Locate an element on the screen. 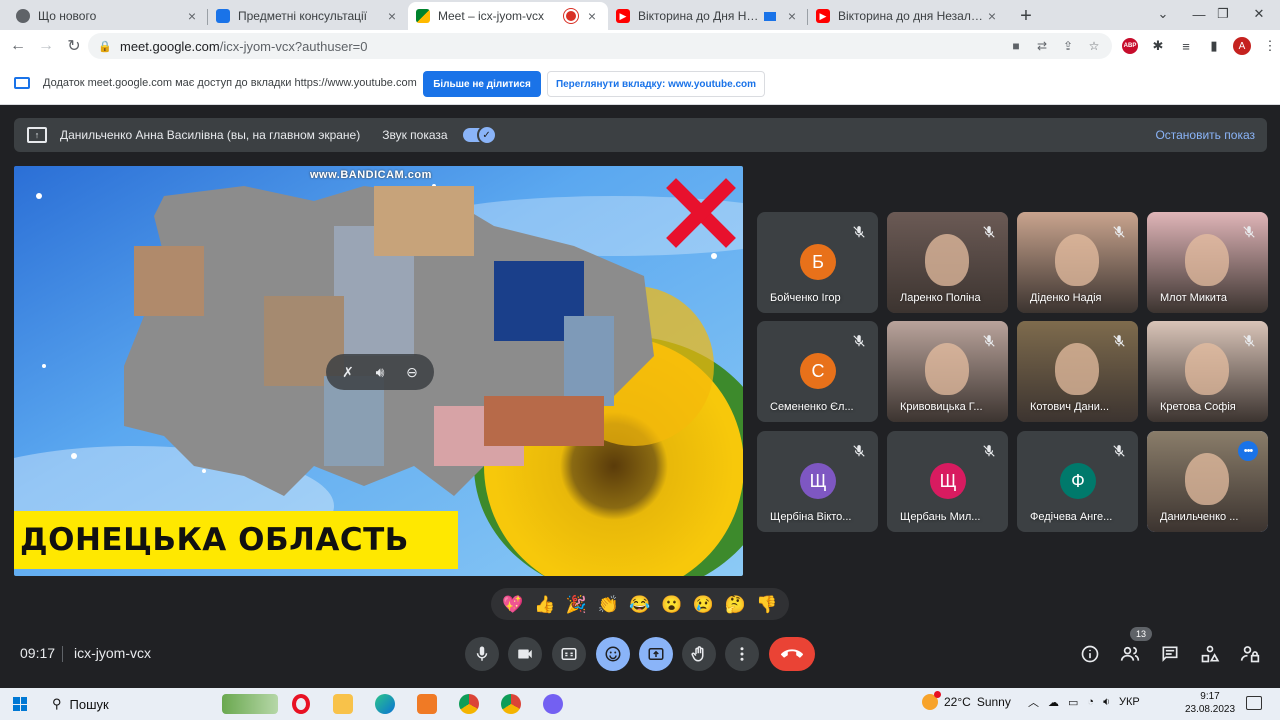 This screenshot has height=720, width=1280. participant-tile: Ларенко Поліна is located at coordinates (947, 262).